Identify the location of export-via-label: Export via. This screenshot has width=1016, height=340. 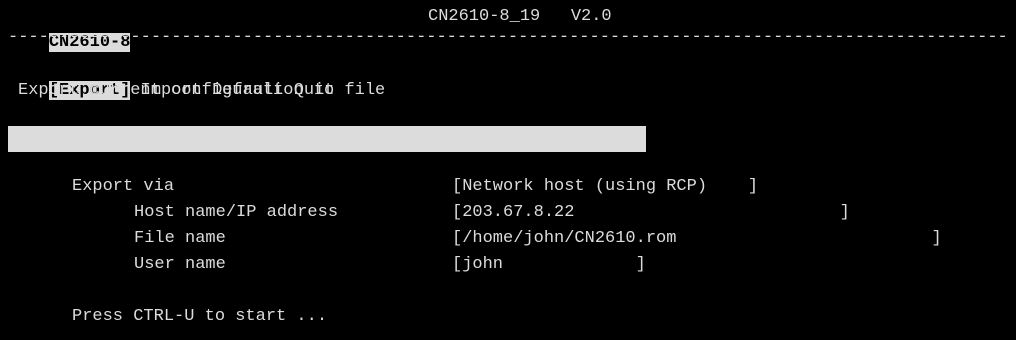
(123, 186).